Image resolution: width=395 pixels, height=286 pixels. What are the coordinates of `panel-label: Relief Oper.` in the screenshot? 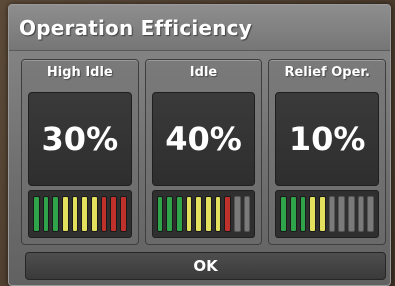 It's located at (327, 72).